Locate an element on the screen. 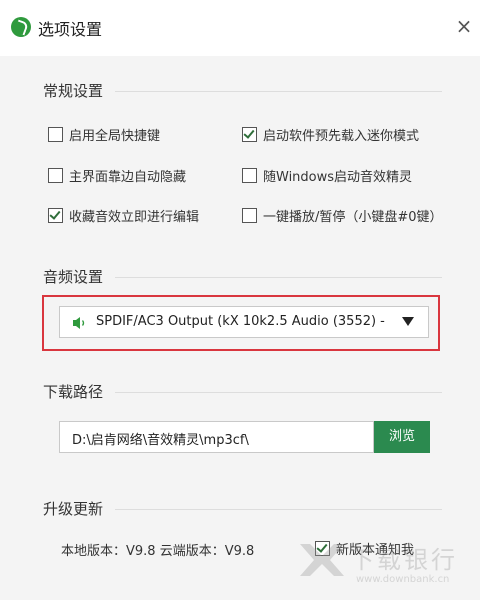  startup-with-windows-checkbox: 随Windows启动音效精灵 is located at coordinates (327, 175).